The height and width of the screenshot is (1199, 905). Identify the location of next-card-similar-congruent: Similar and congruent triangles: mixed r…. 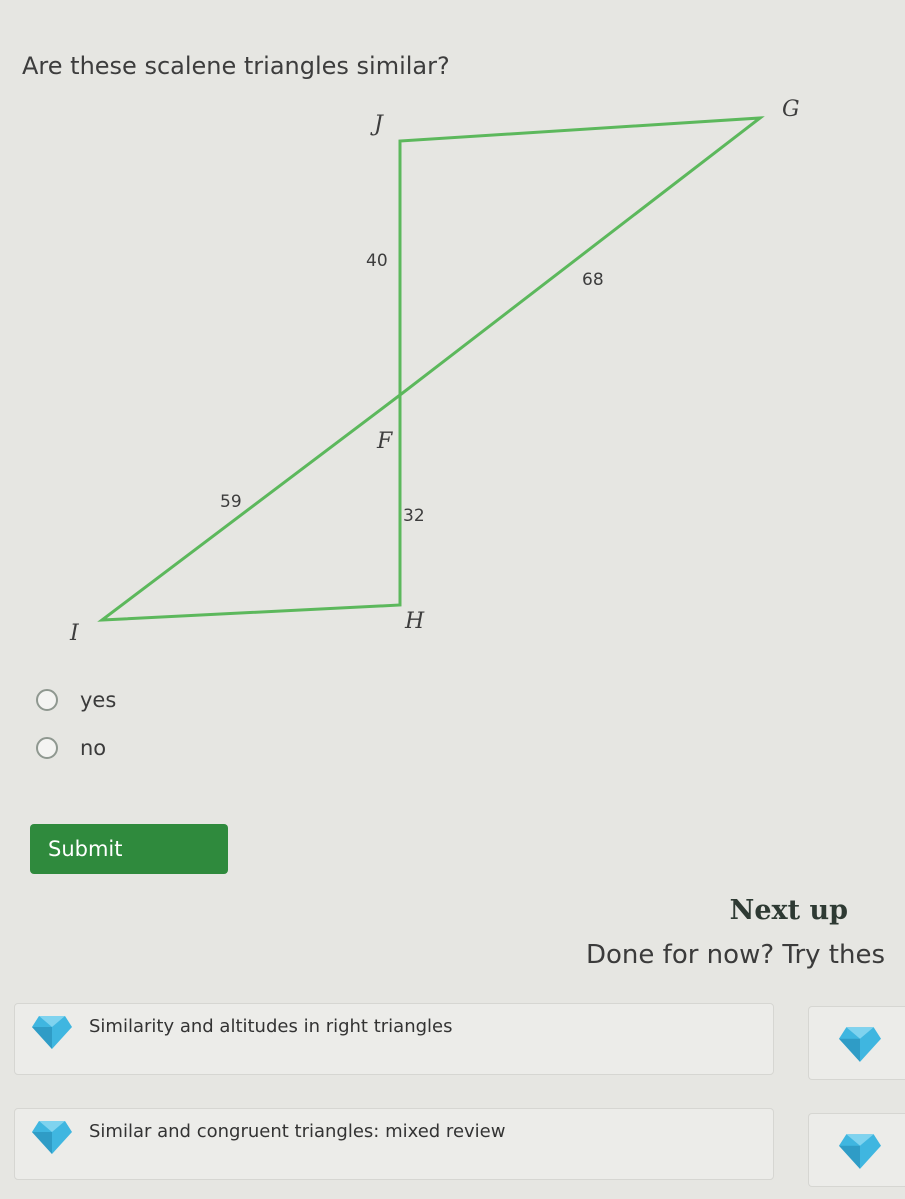
(394, 1144).